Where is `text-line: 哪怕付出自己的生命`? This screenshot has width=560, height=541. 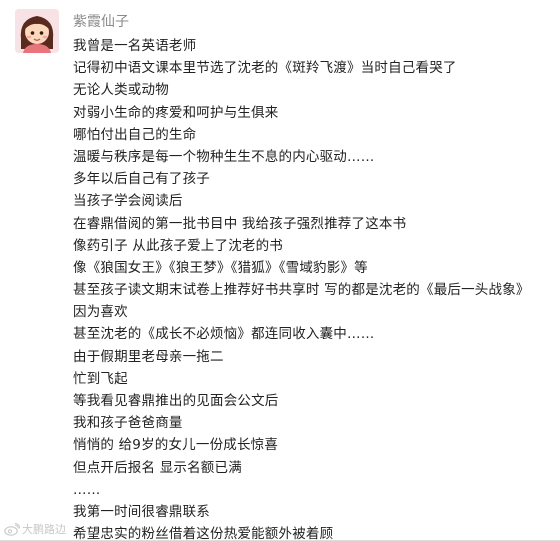
text-line: 哪怕付出自己的生命 is located at coordinates (135, 134).